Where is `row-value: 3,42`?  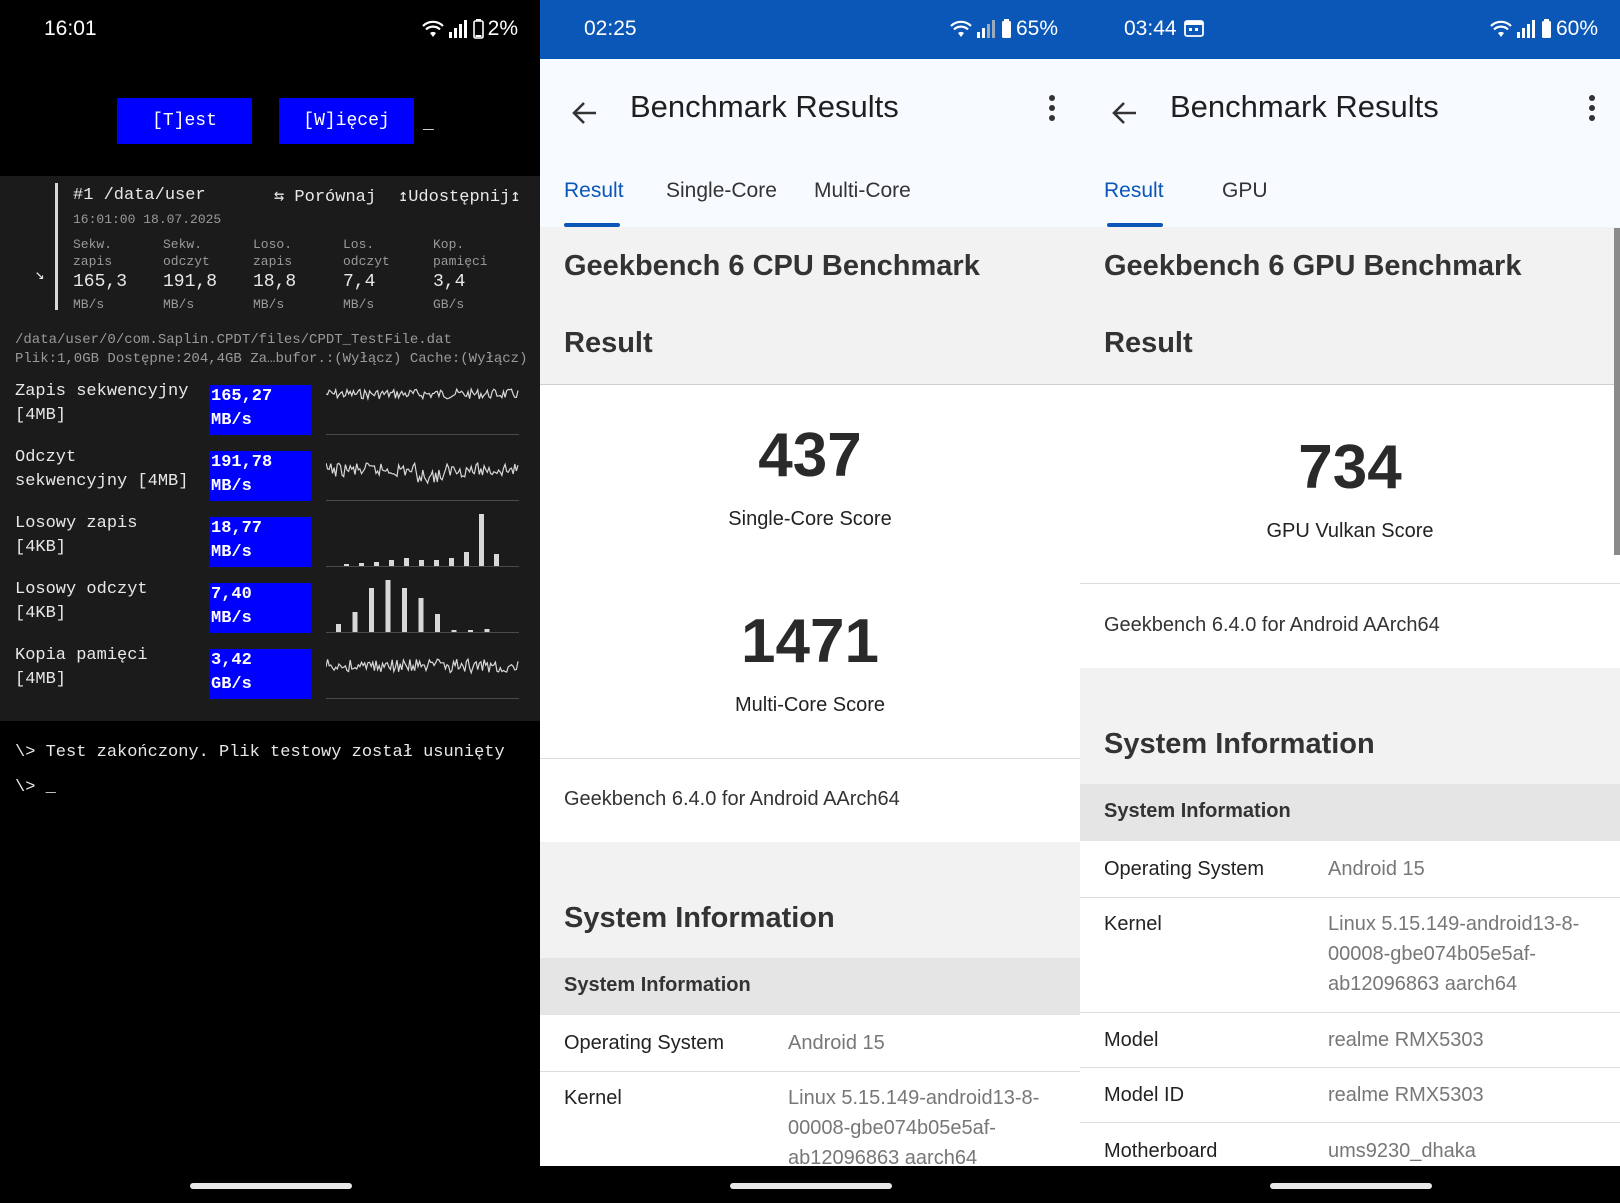 row-value: 3,42 is located at coordinates (231, 660).